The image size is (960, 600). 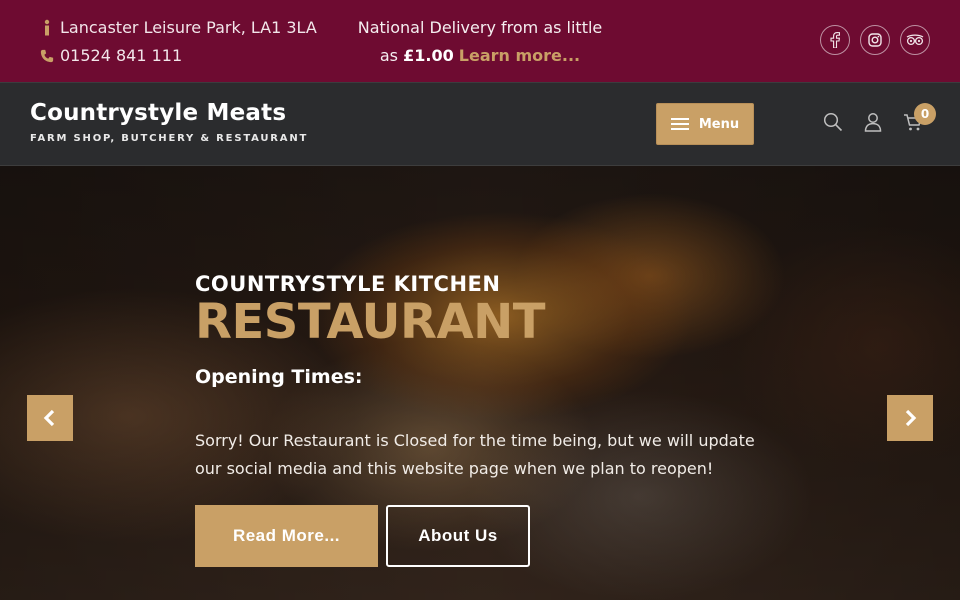 What do you see at coordinates (915, 40) in the screenshot?
I see `tripadvisor-icon` at bounding box center [915, 40].